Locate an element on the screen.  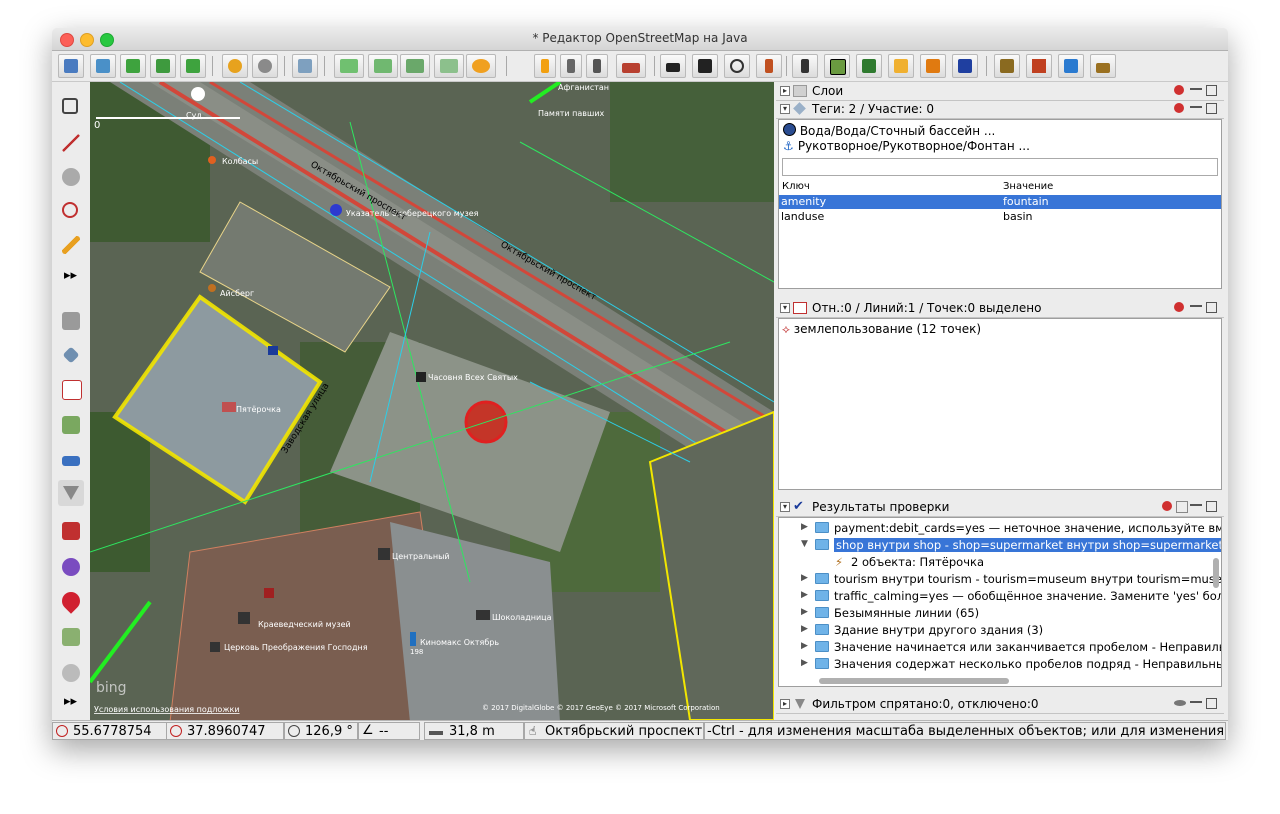
car-button is located at coordinates (673, 66).